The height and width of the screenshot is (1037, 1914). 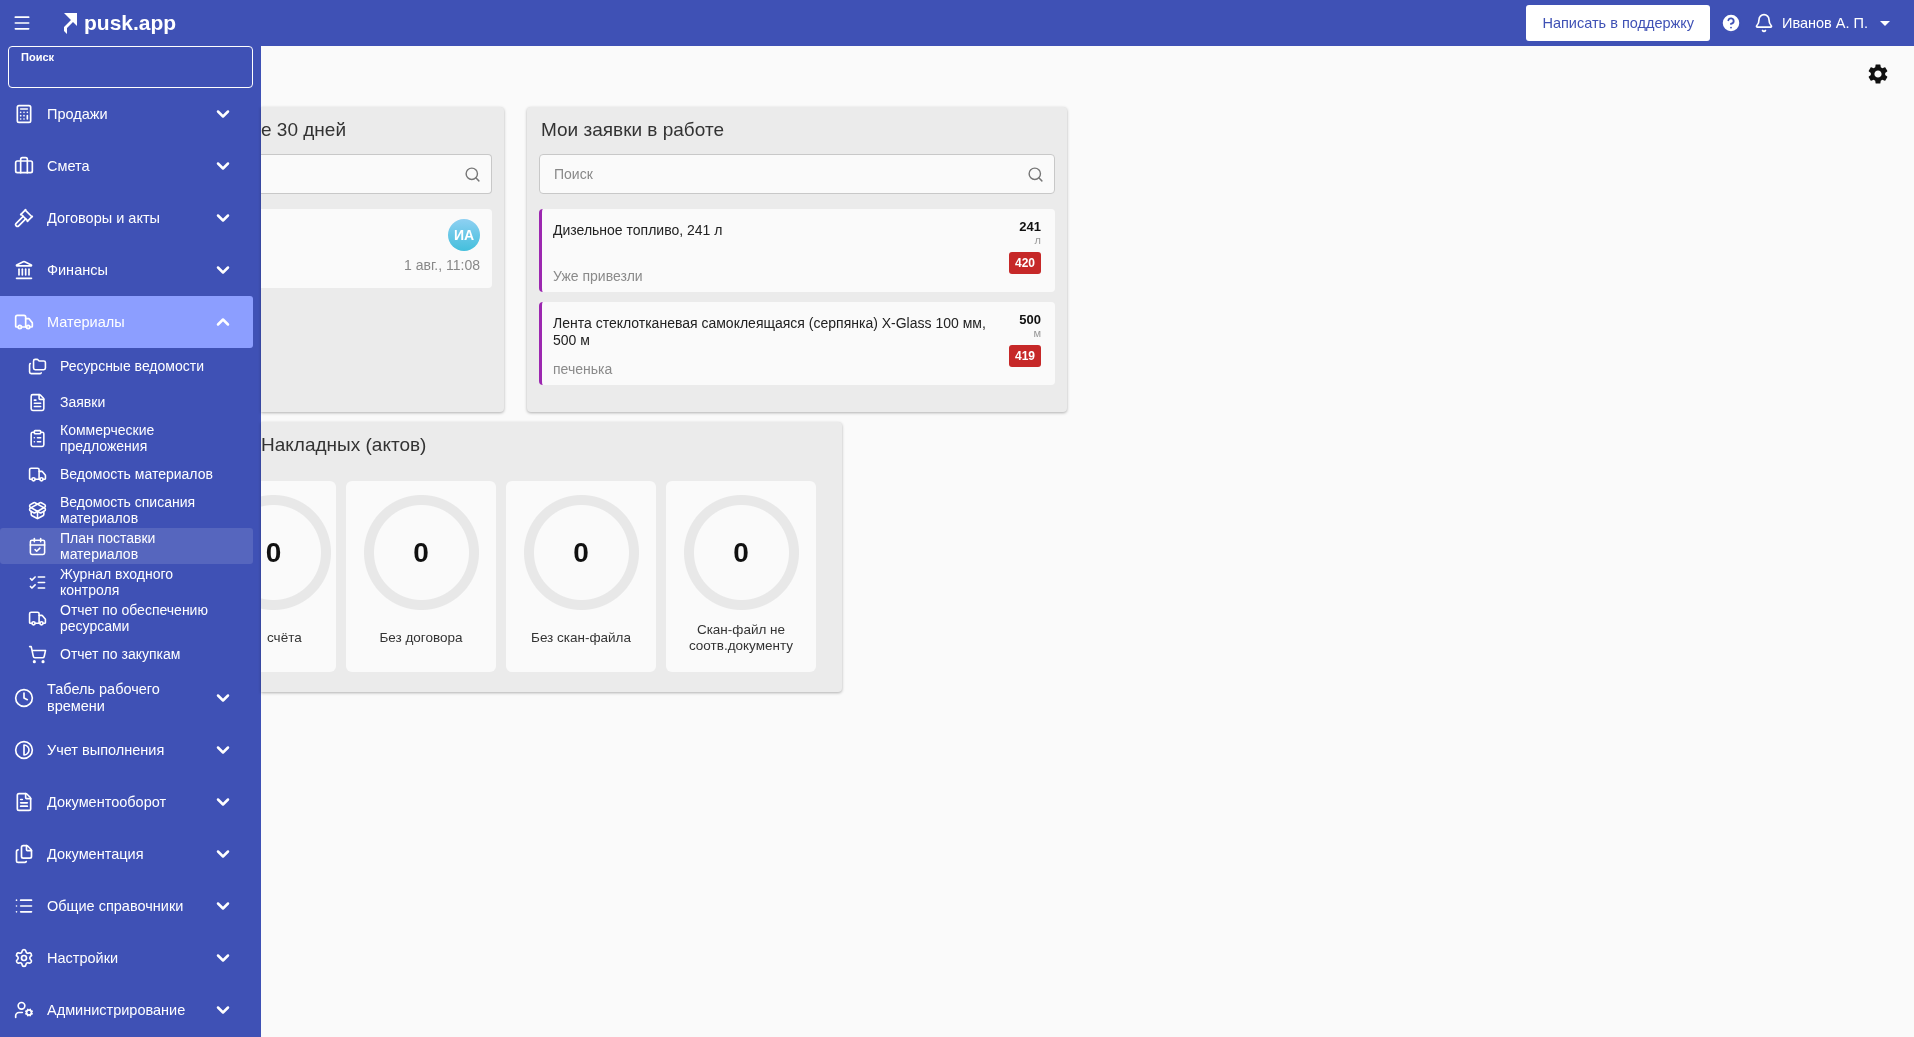 I want to click on stat-label: Без скан-файла, so click(x=581, y=638).